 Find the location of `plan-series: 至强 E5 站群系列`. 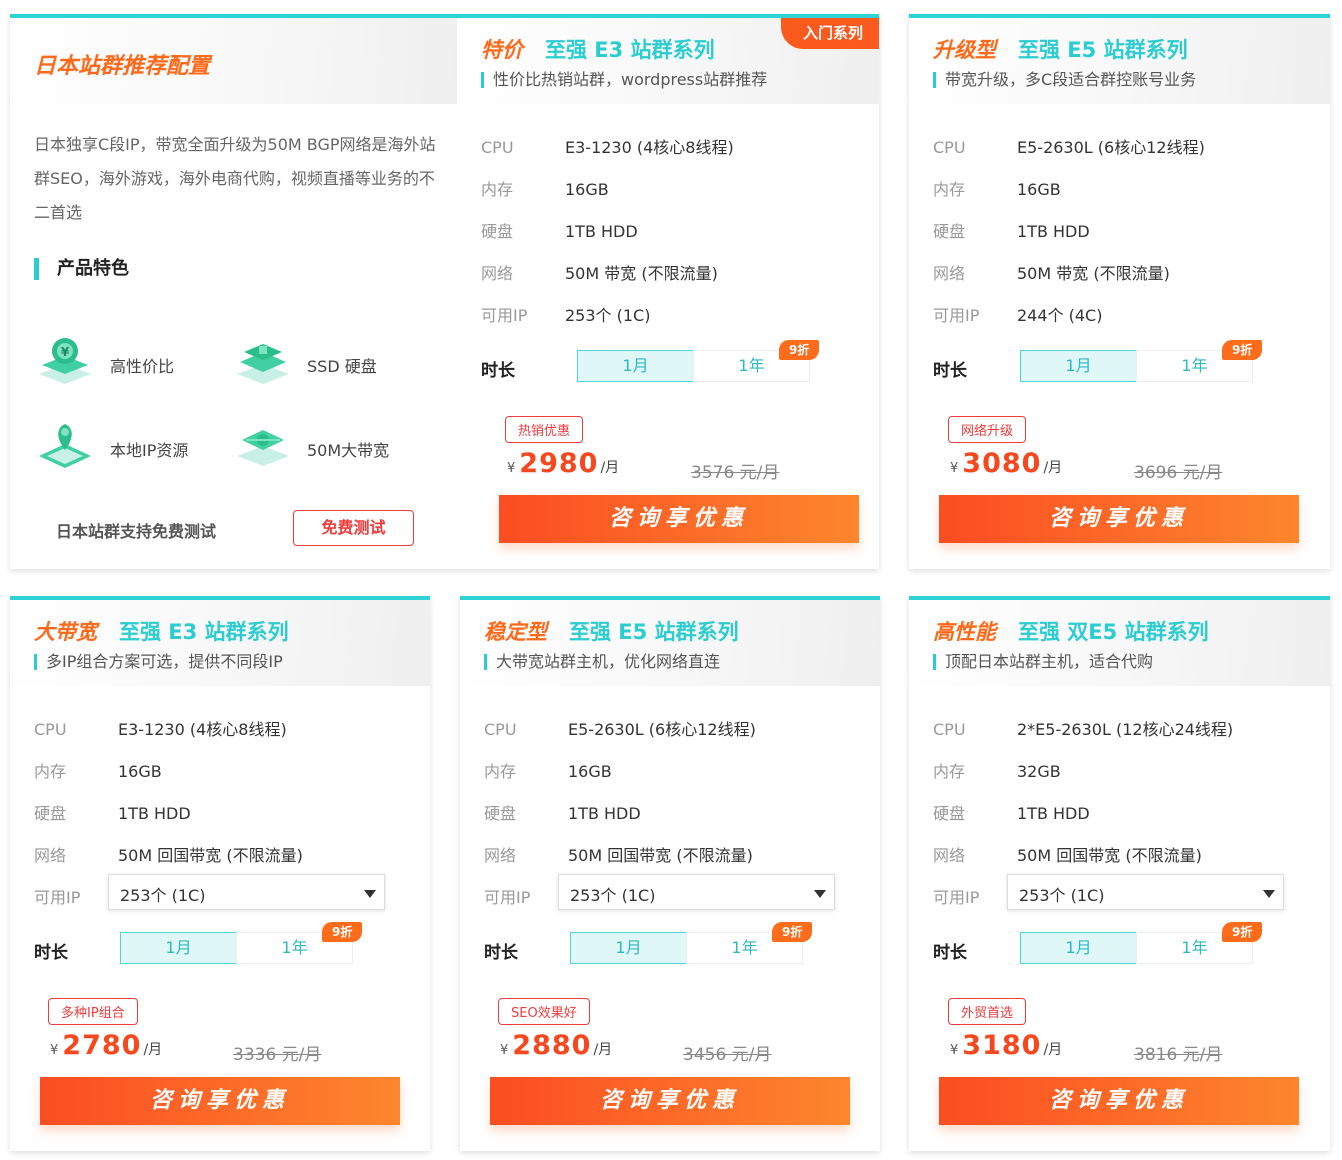

plan-series: 至强 E5 站群系列 is located at coordinates (1103, 50).